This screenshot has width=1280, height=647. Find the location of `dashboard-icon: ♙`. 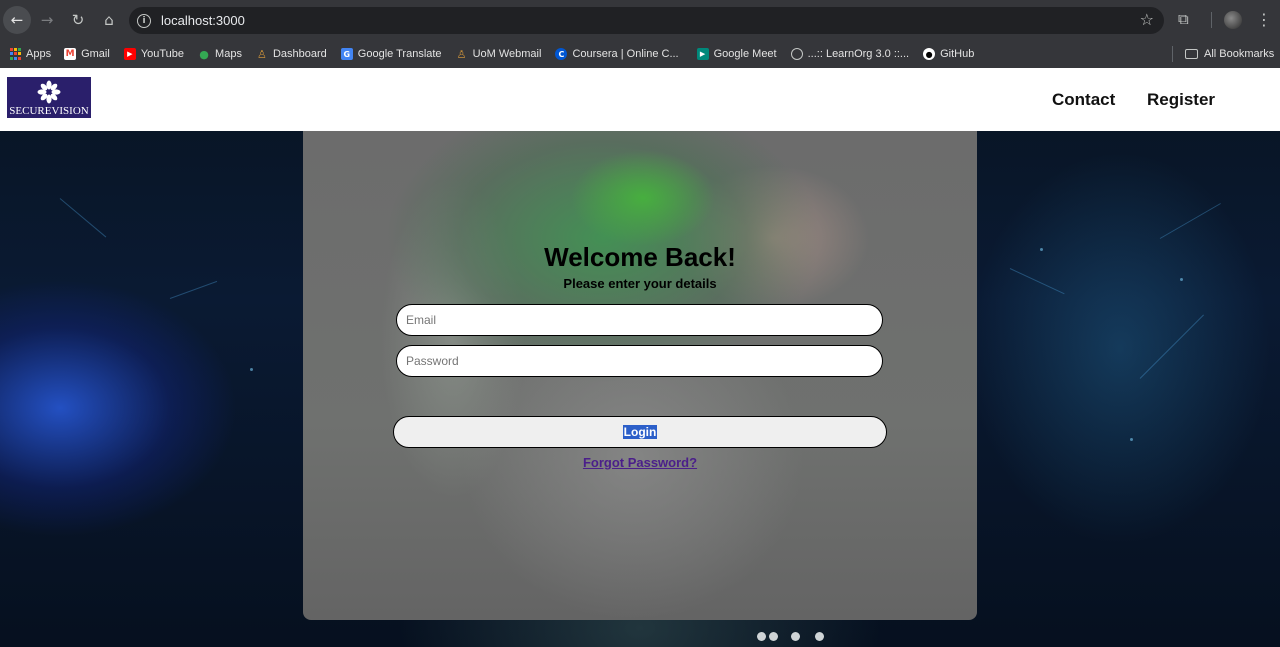

dashboard-icon: ♙ is located at coordinates (262, 54).